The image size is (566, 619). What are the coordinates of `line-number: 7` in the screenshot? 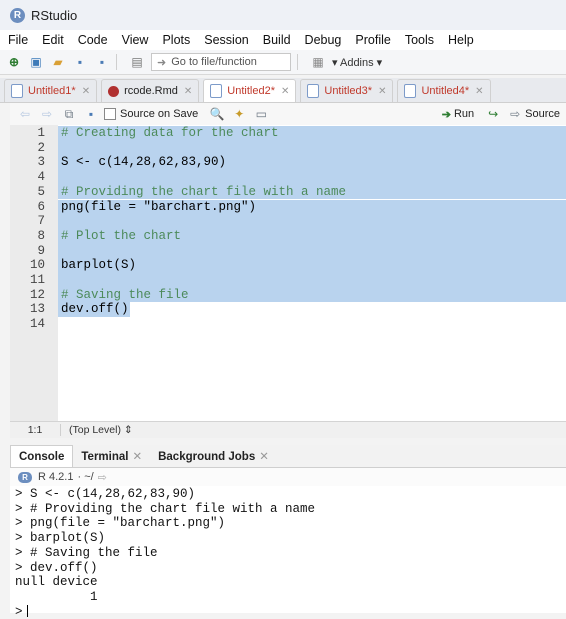 It's located at (41, 221).